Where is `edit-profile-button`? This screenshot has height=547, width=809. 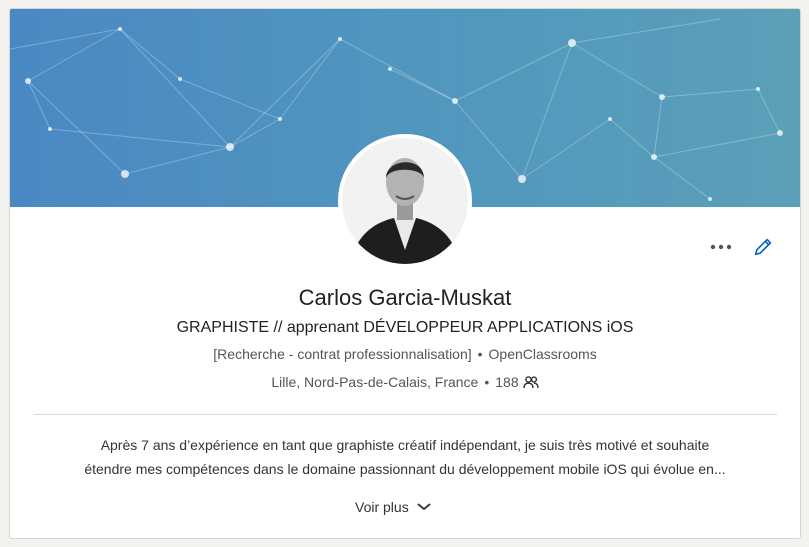 edit-profile-button is located at coordinates (763, 247).